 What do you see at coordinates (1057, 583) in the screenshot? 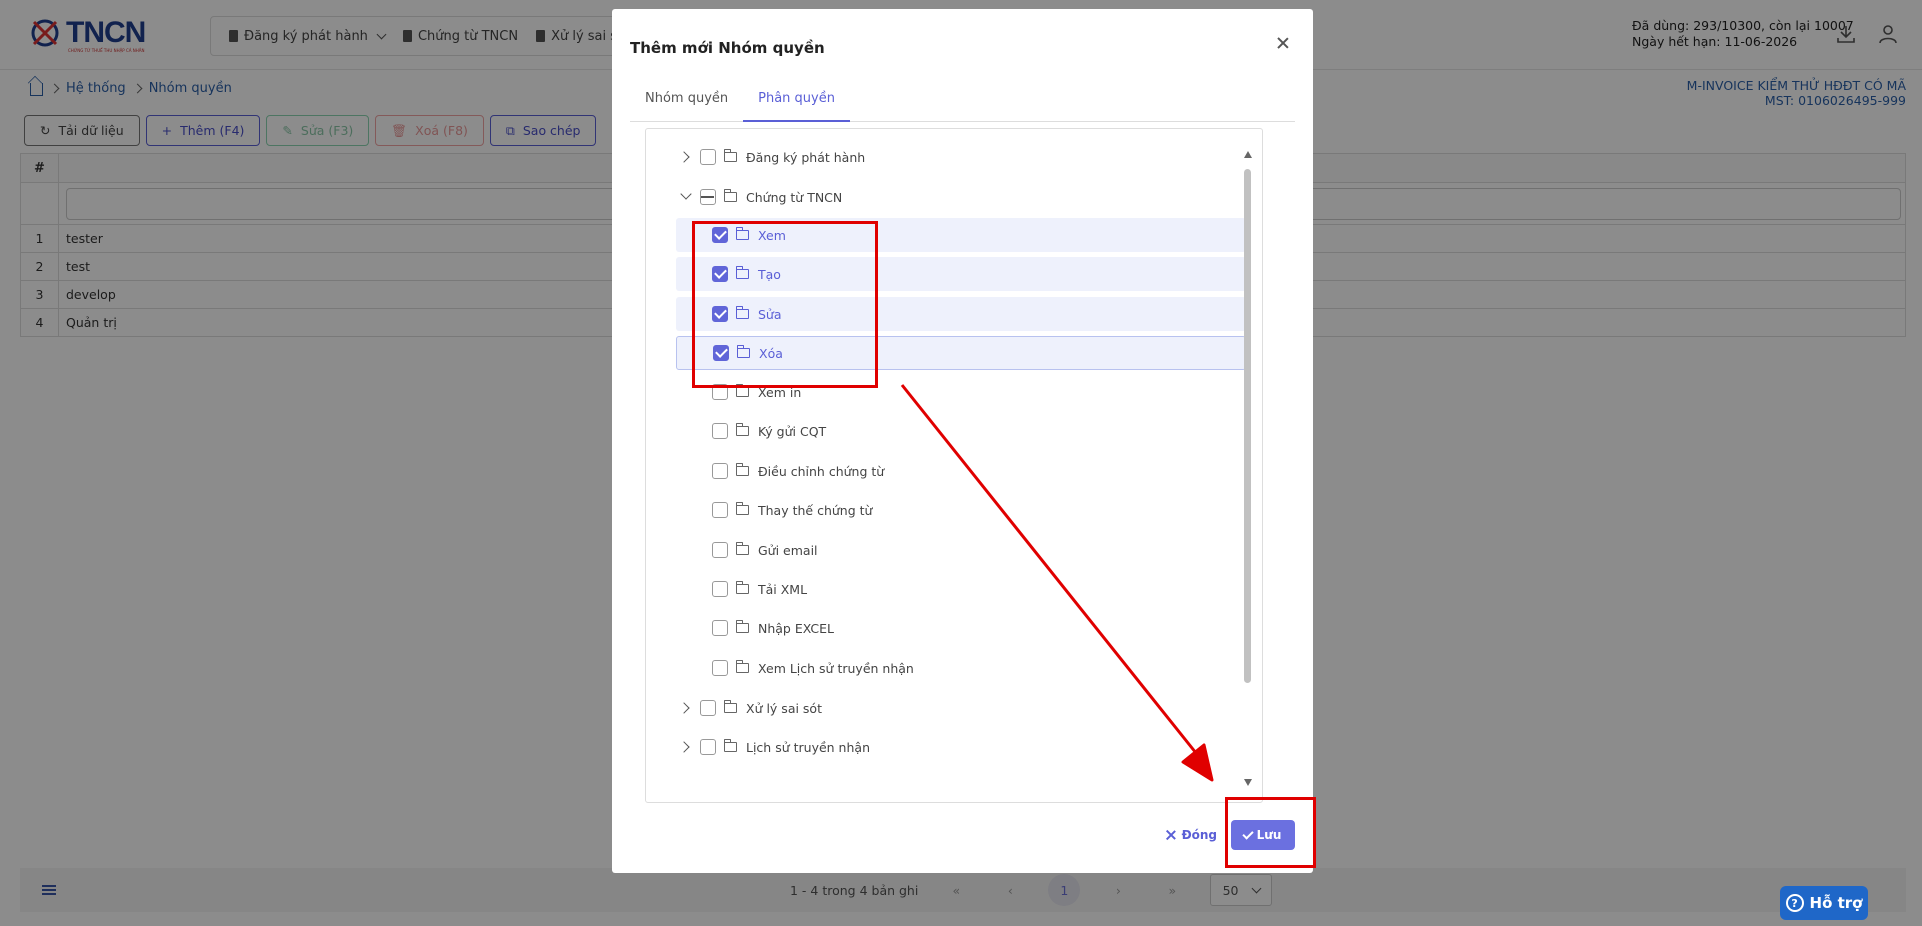
I see `annotation-arrow` at bounding box center [1057, 583].